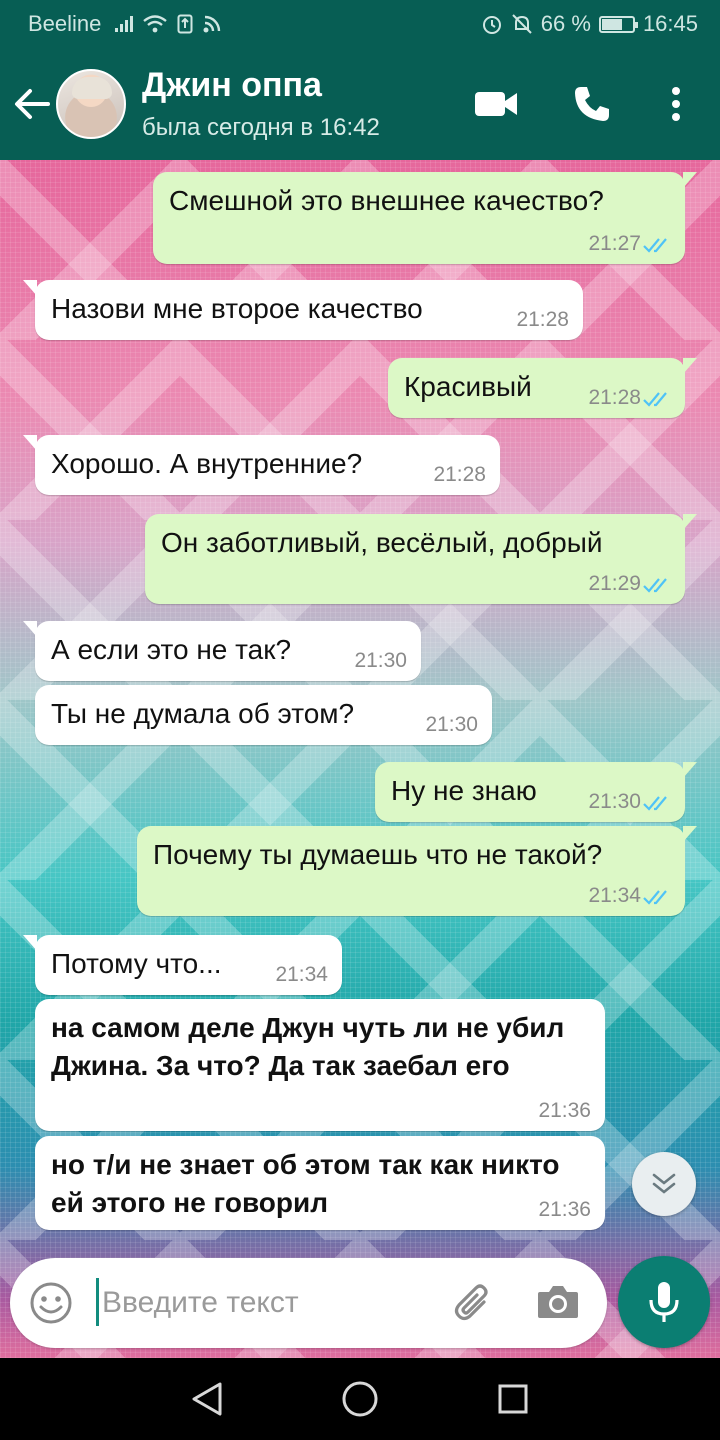 This screenshot has height=1440, width=720. I want to click on message-outgoing: Он заботливый, весёлый, добрый 21:29, so click(421, 559).